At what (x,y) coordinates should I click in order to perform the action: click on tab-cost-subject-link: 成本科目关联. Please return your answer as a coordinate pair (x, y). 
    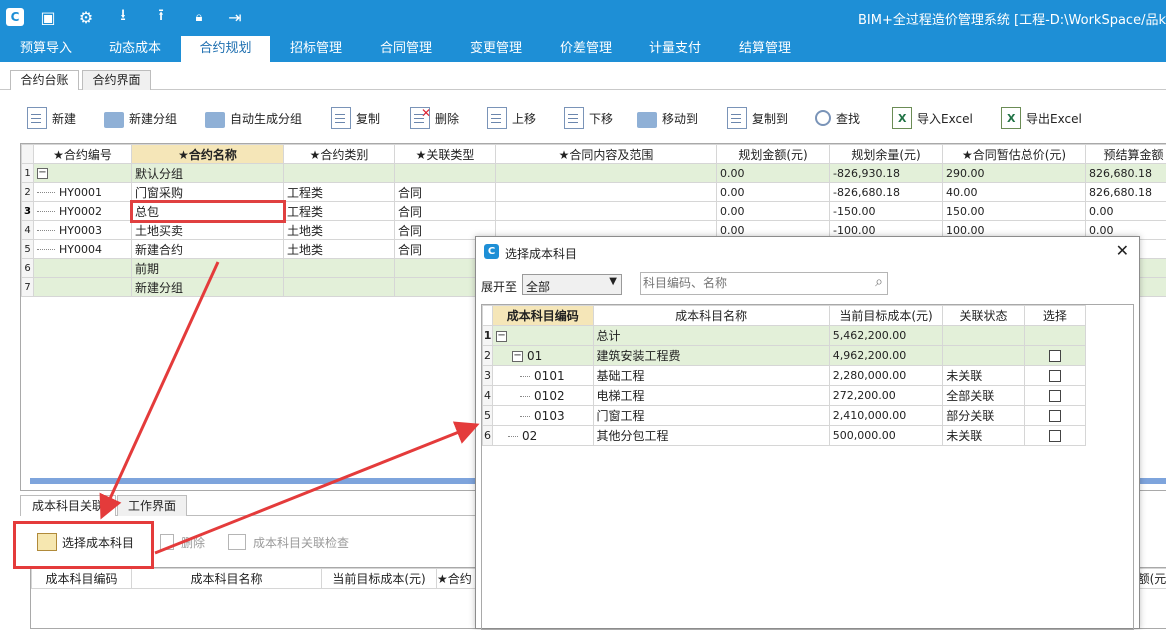
    Looking at the image, I should click on (68, 505).